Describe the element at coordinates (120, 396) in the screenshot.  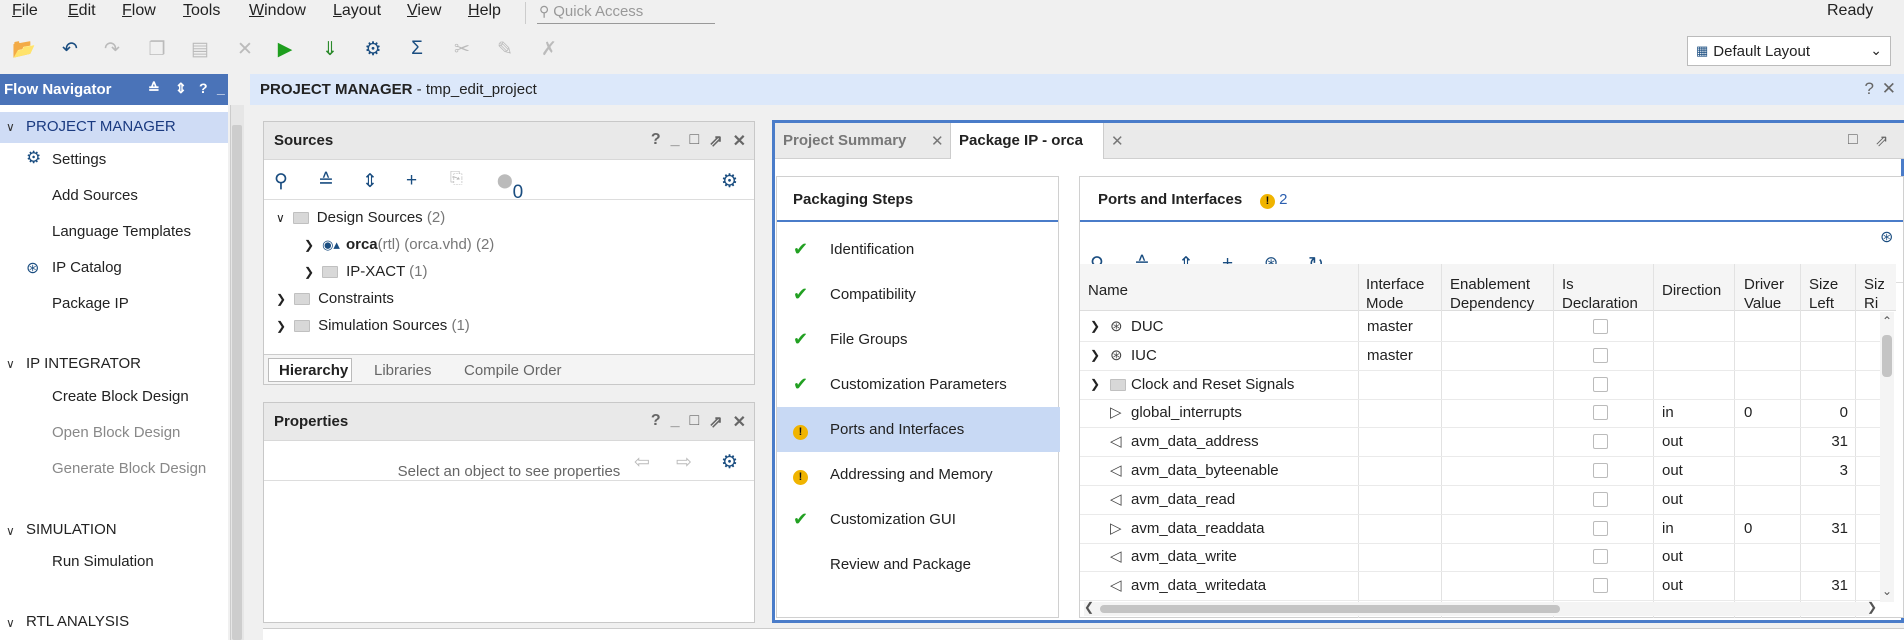
I see `nav-create-block-design: Create Block Design` at that location.